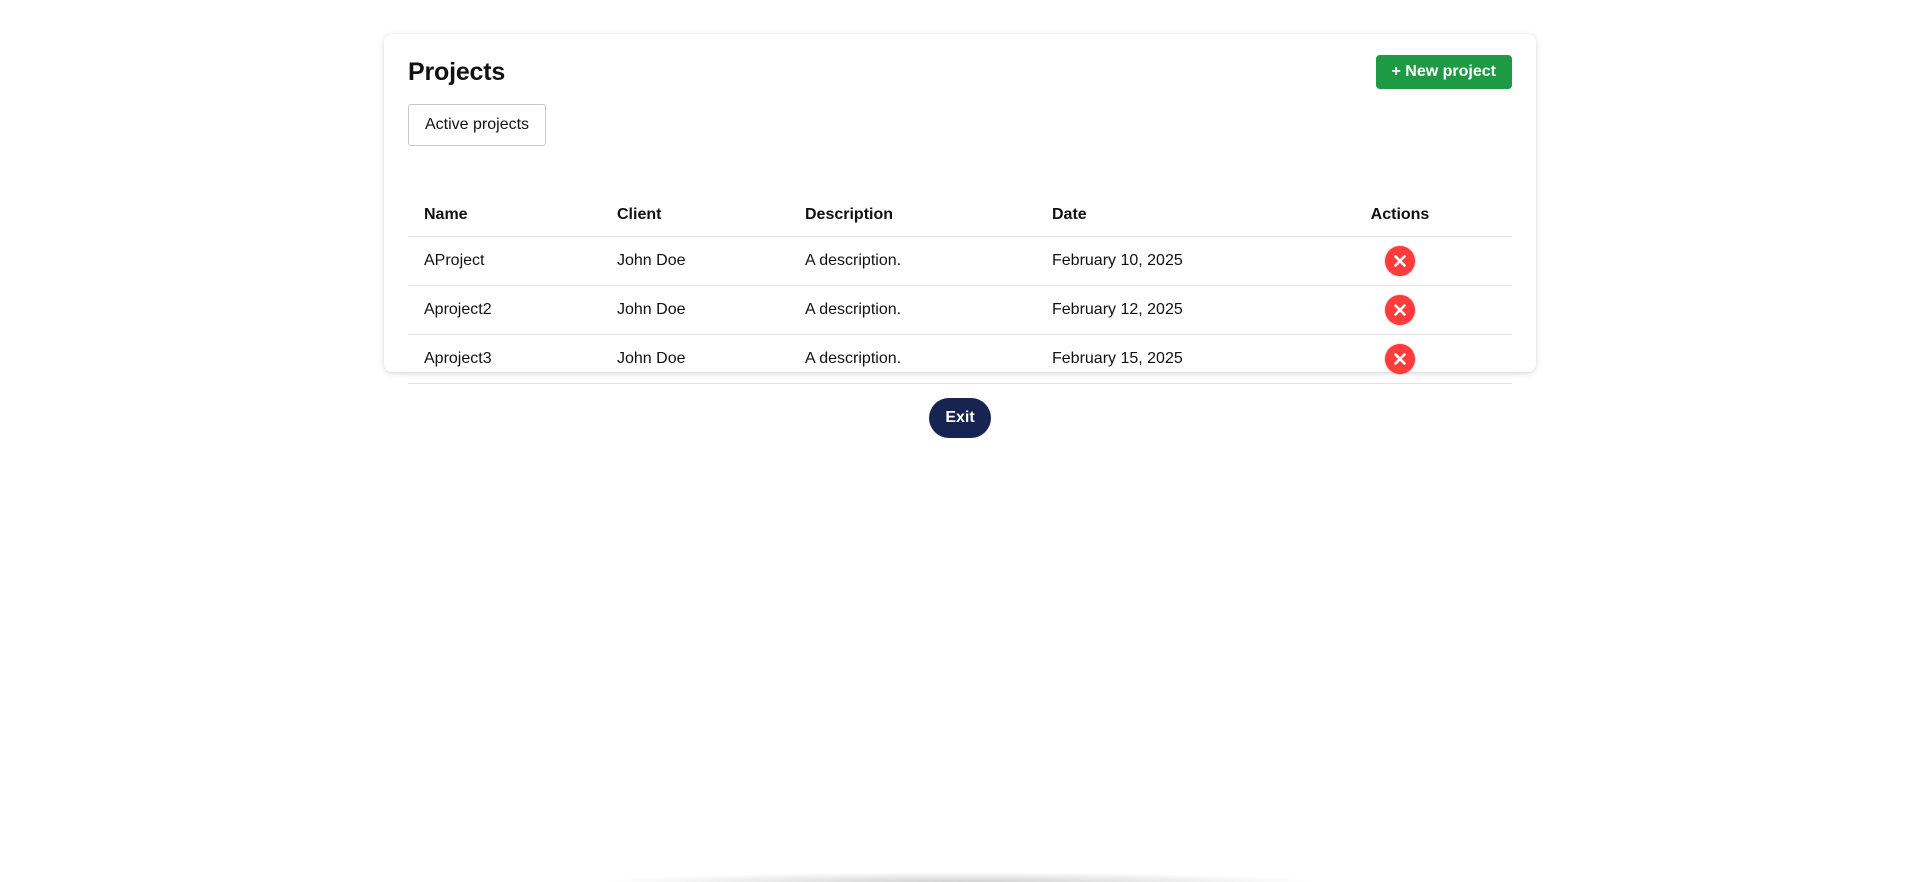  I want to click on column-header-client: Client, so click(695, 215).